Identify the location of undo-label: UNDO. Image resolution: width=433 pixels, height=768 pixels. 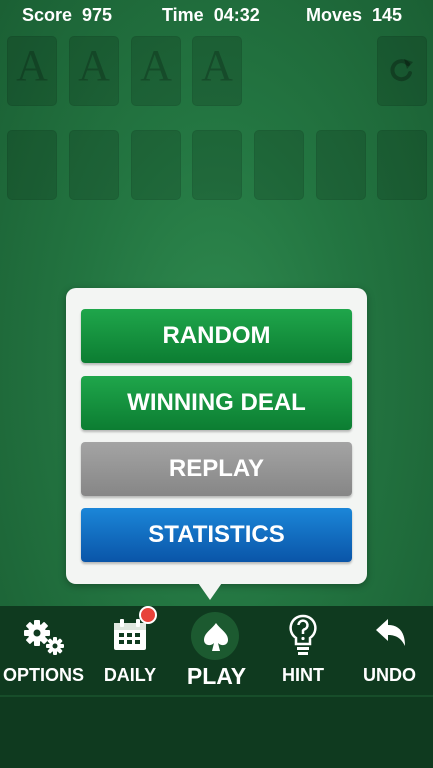
(389, 675).